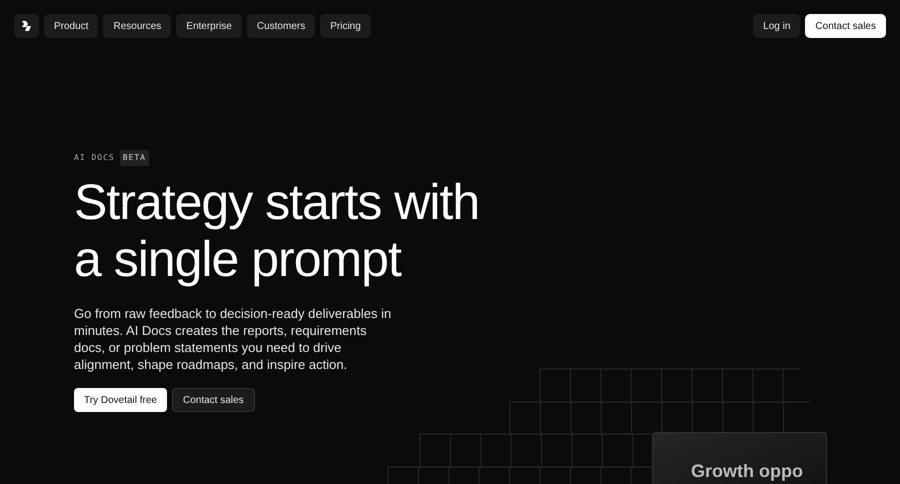 This screenshot has width=900, height=484. What do you see at coordinates (71, 26) in the screenshot?
I see `nav-link: Product` at bounding box center [71, 26].